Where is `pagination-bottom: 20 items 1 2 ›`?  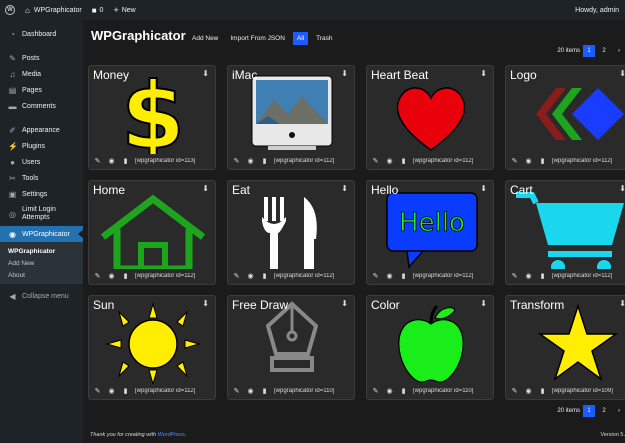
pagination-bottom: 20 items 1 2 › is located at coordinates (591, 411).